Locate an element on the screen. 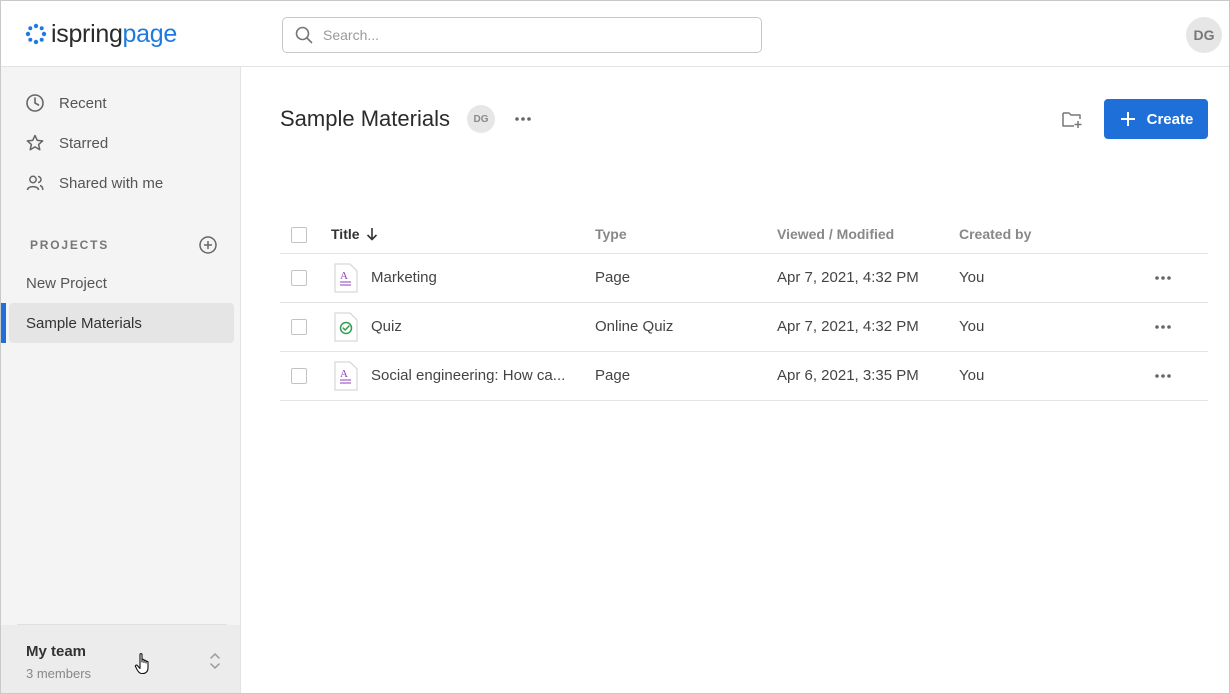  project-item-sample-materials: Sample Materials is located at coordinates (121, 323).